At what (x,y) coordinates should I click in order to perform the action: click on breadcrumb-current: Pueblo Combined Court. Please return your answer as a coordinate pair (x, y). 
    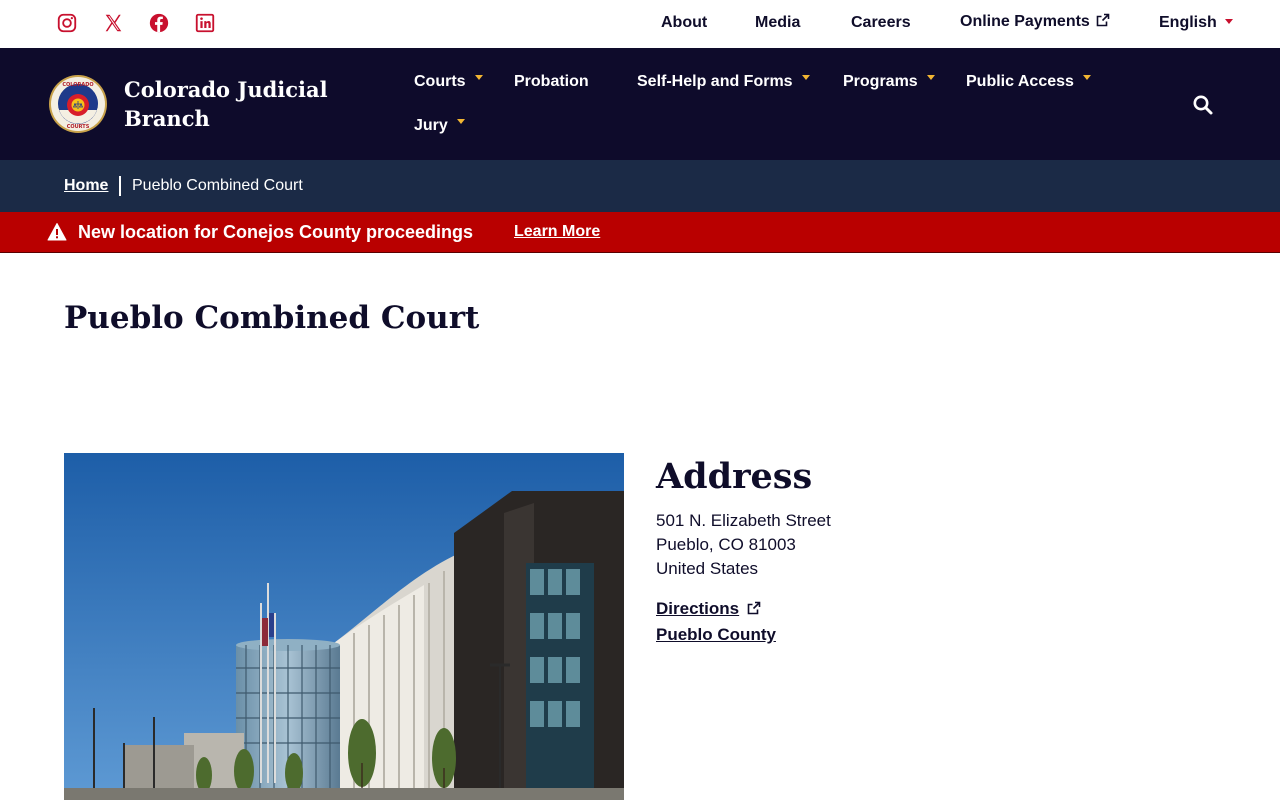
    Looking at the image, I should click on (217, 185).